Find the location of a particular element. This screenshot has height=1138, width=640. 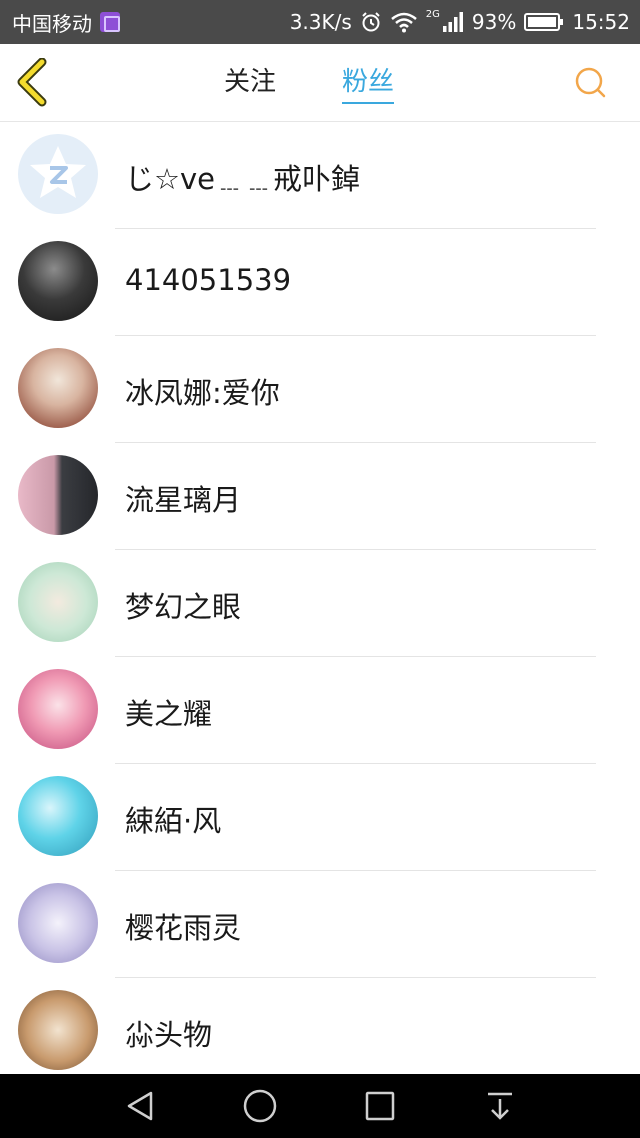

tab-follow: 关注 is located at coordinates (250, 84).